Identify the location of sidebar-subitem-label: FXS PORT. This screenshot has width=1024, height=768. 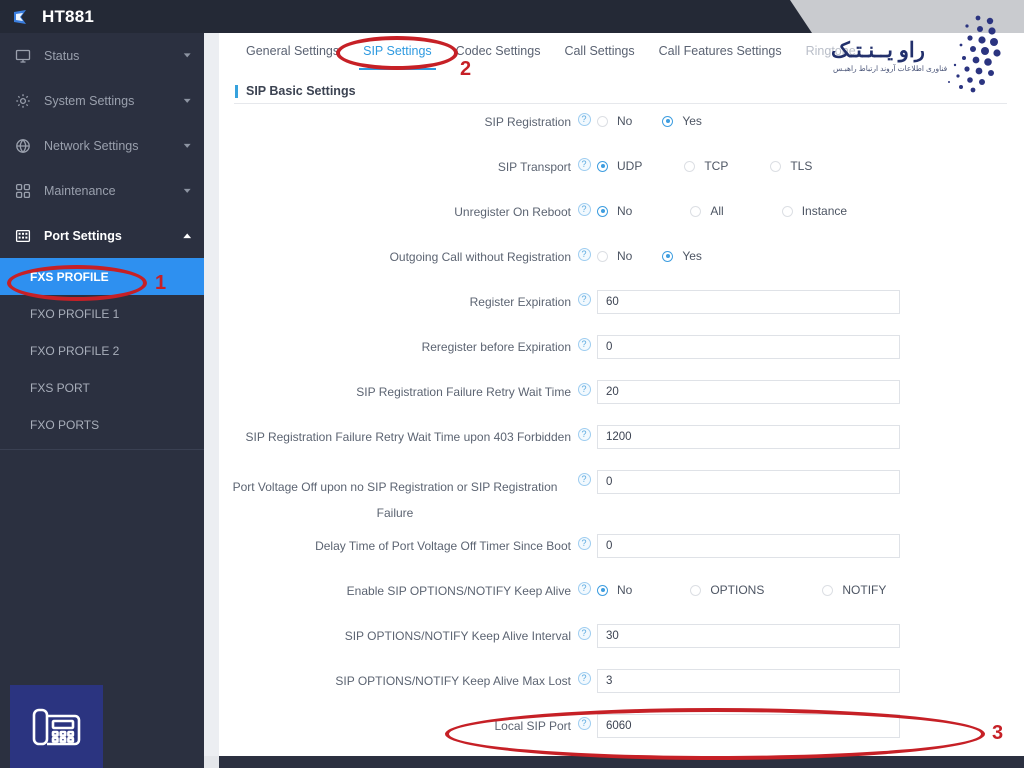
(60, 387).